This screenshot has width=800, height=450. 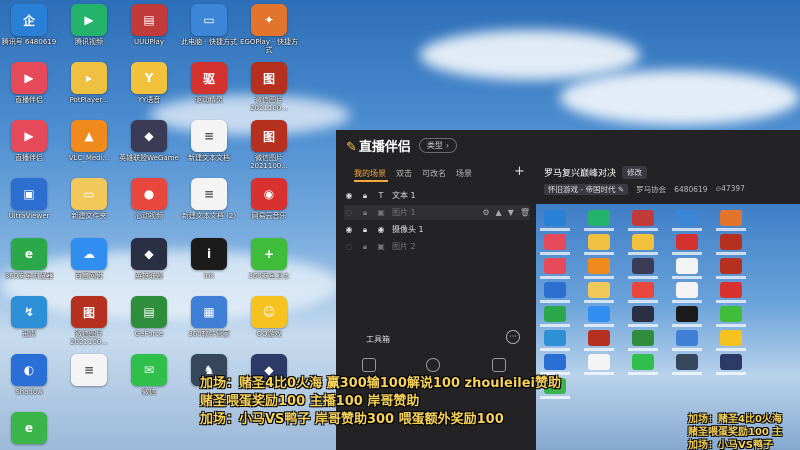 I want to click on desktop-icon: 驱驱动精灵, so click(x=209, y=90).